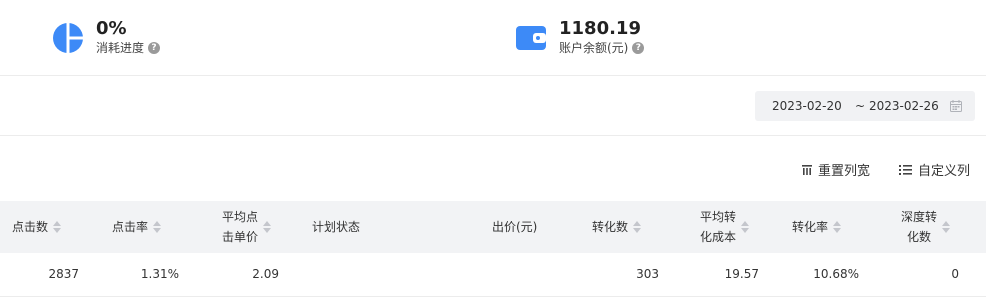 This screenshot has height=303, width=986. I want to click on header-label: 转化数, so click(610, 227).